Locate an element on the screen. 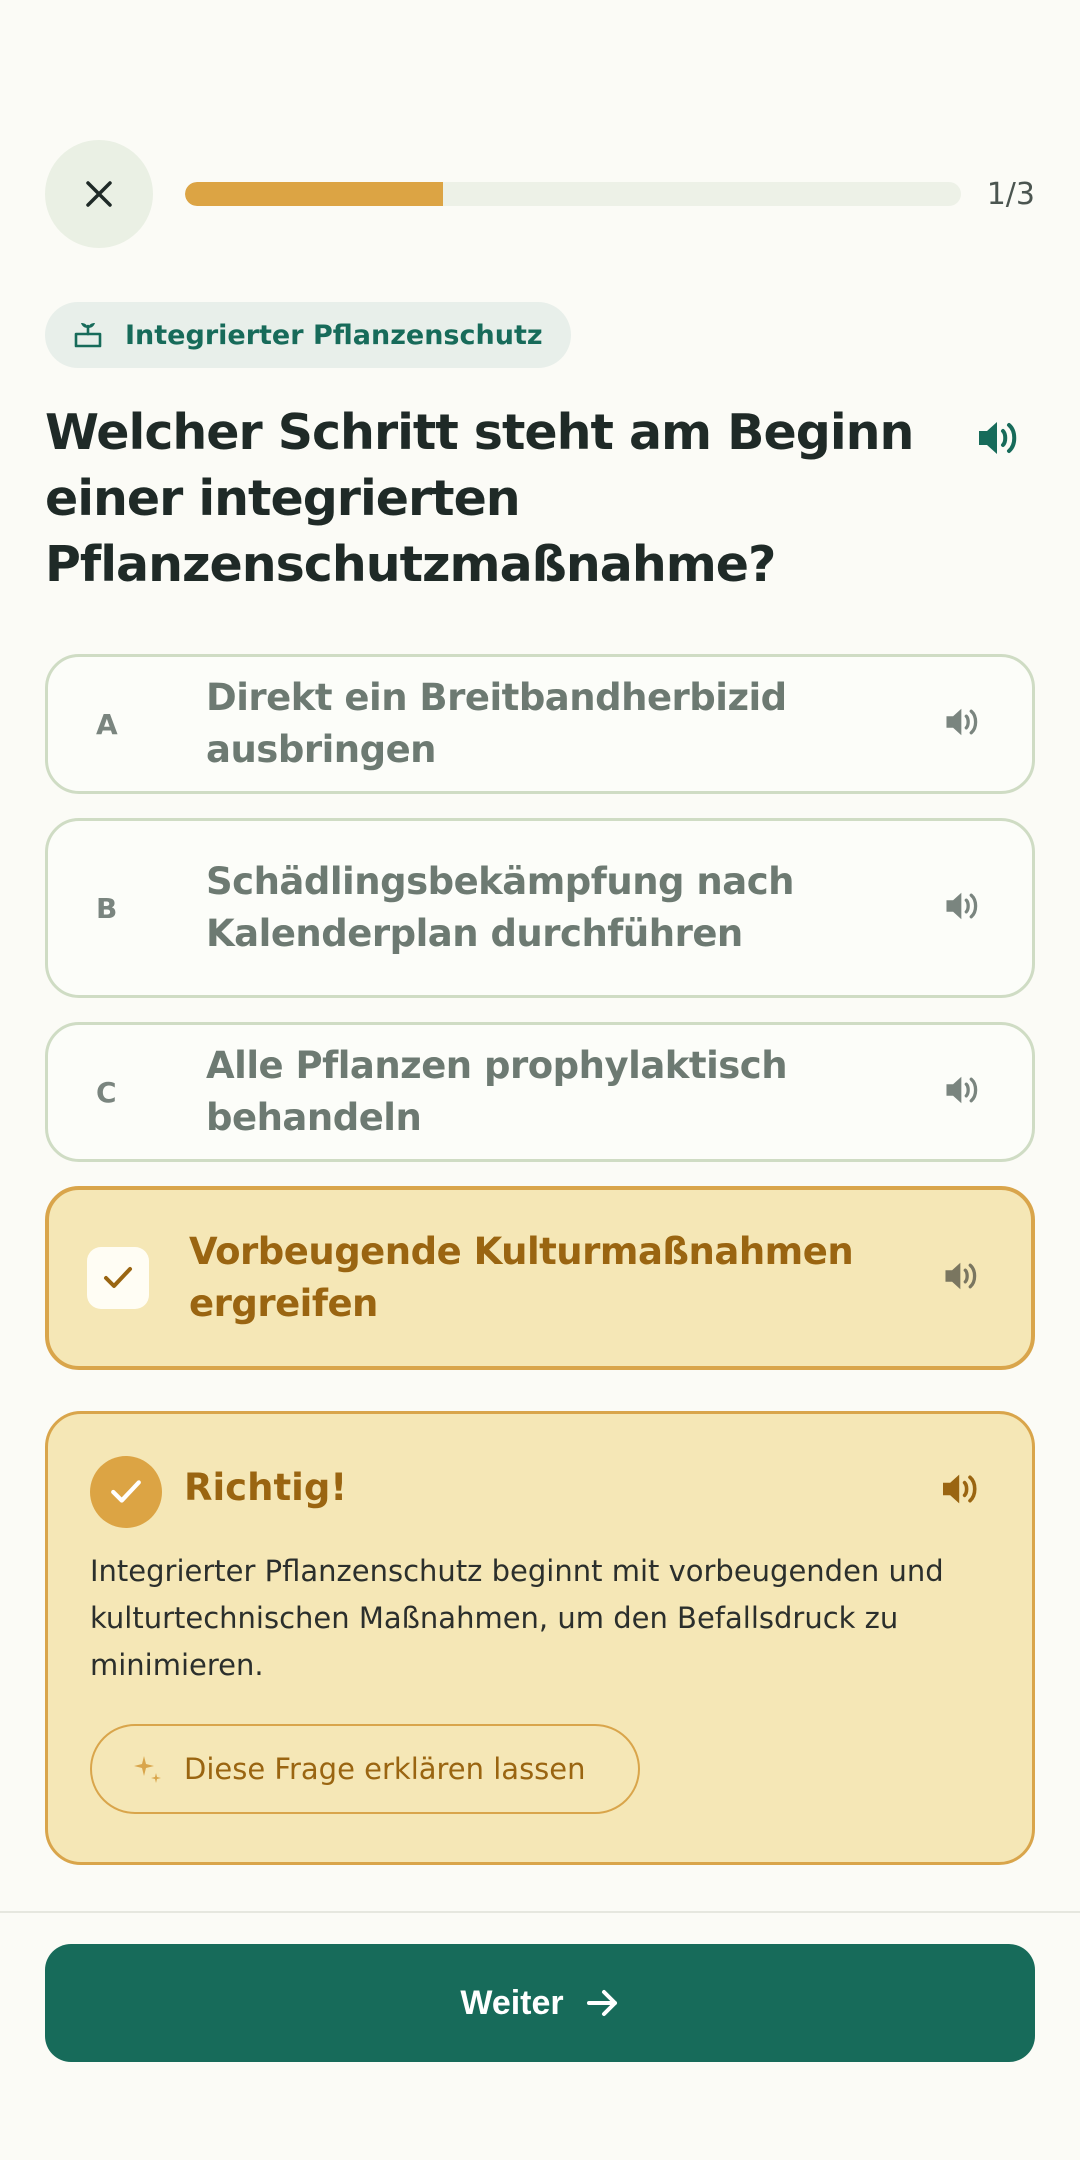 The image size is (1080, 2160). quiz-header: 1/3 is located at coordinates (540, 194).